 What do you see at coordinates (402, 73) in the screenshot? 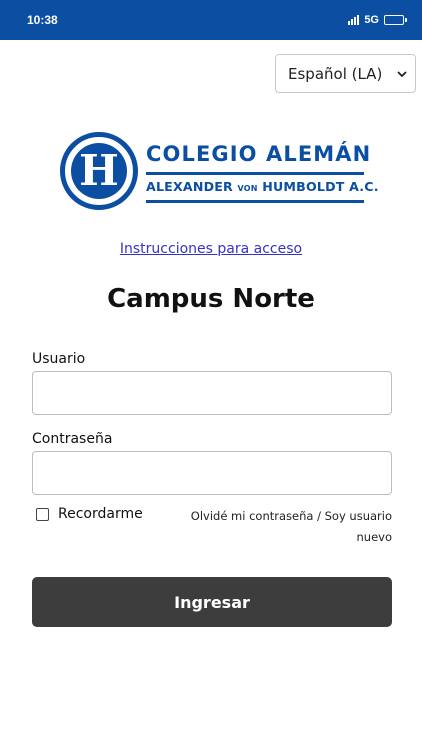
I see `chevron-down-icon` at bounding box center [402, 73].